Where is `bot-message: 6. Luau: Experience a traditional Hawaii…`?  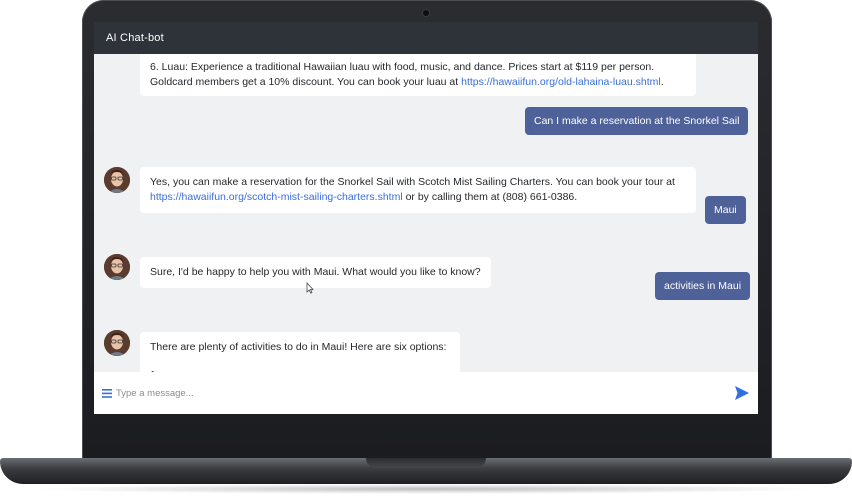
bot-message: 6. Luau: Experience a traditional Hawaii… is located at coordinates (418, 75).